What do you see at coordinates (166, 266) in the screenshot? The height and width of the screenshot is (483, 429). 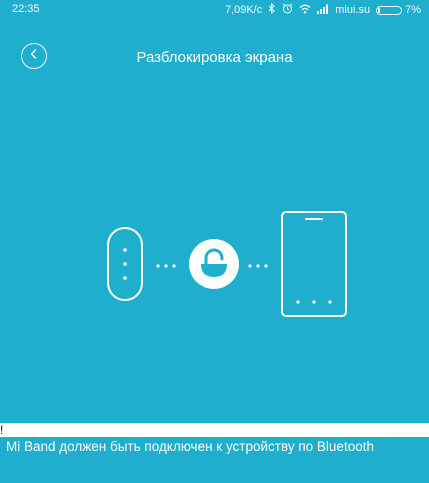 I see `left-connector-dots` at bounding box center [166, 266].